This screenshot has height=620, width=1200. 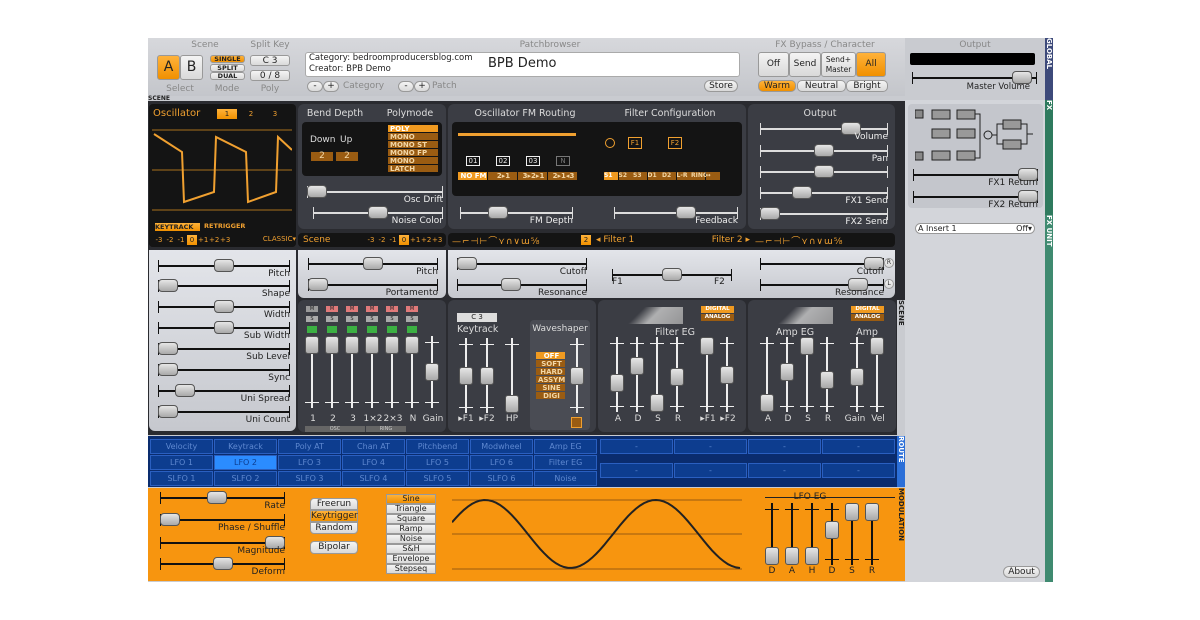 What do you see at coordinates (227, 76) in the screenshot?
I see `mode-dual: DUAL` at bounding box center [227, 76].